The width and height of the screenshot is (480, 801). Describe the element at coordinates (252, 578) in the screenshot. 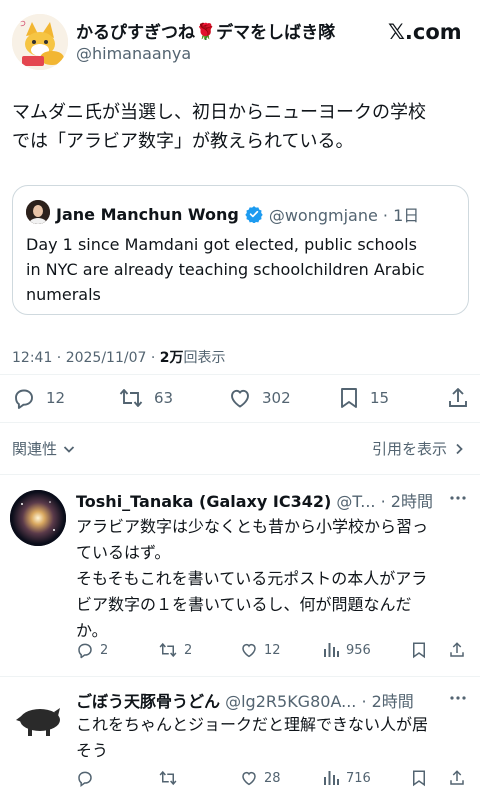

I see `reply-text-line: そもそもこれを書いている元ポストの本人がアラ` at that location.